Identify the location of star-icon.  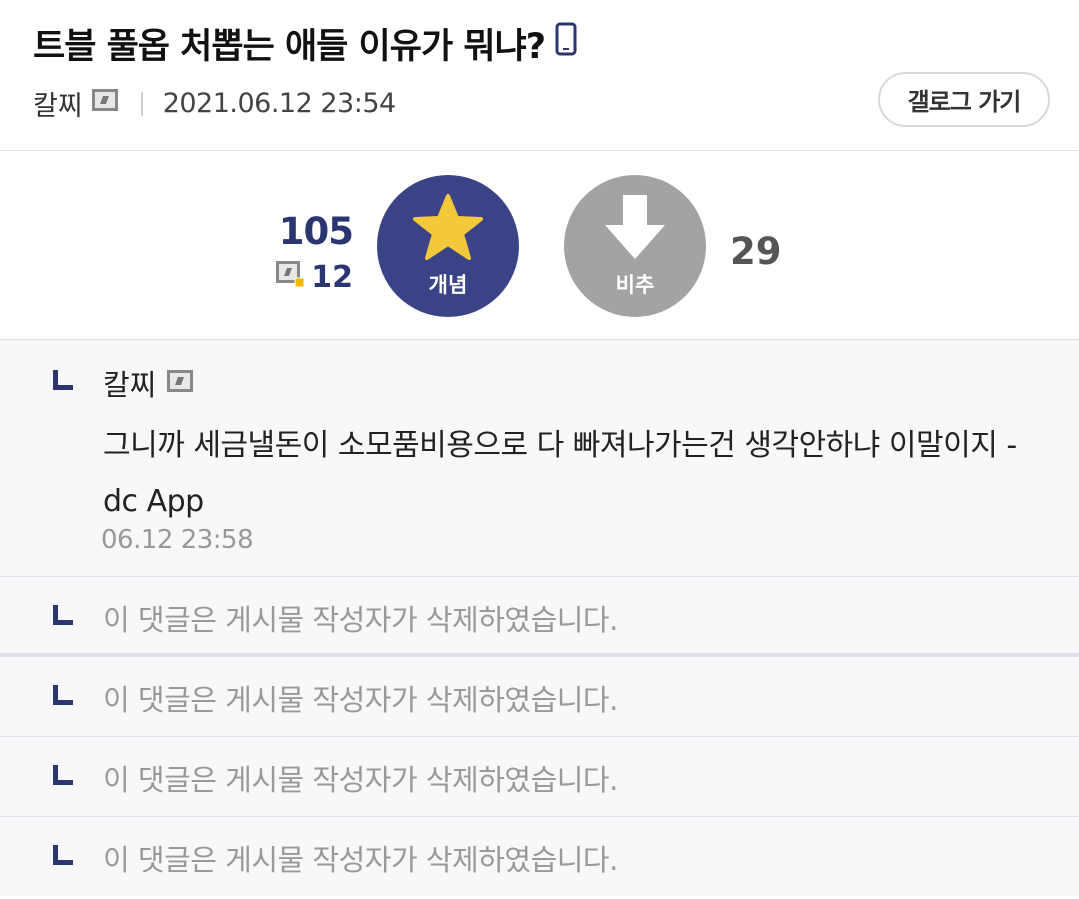
(448, 229).